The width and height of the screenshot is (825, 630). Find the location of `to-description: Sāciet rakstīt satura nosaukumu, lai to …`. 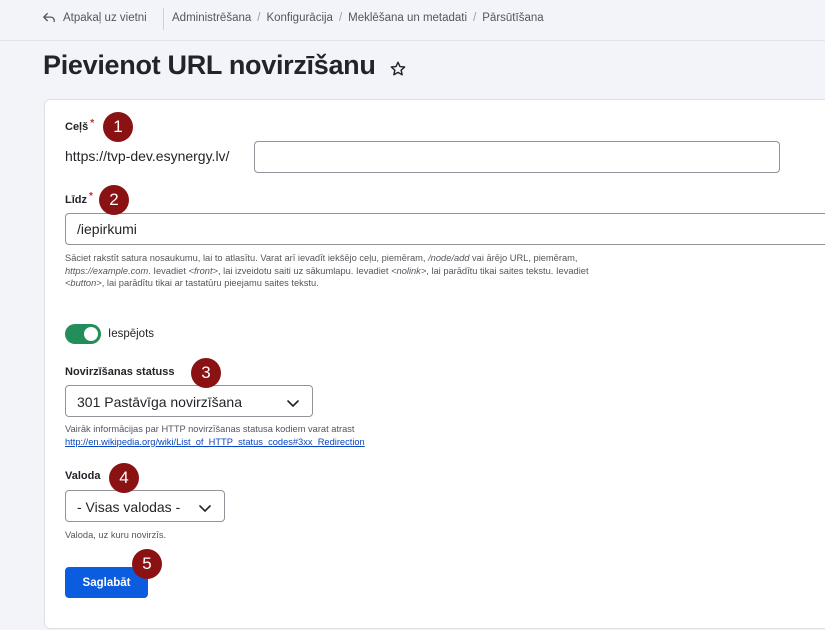

to-description: Sāciet rakstīt satura nosaukumu, lai to … is located at coordinates (327, 271).